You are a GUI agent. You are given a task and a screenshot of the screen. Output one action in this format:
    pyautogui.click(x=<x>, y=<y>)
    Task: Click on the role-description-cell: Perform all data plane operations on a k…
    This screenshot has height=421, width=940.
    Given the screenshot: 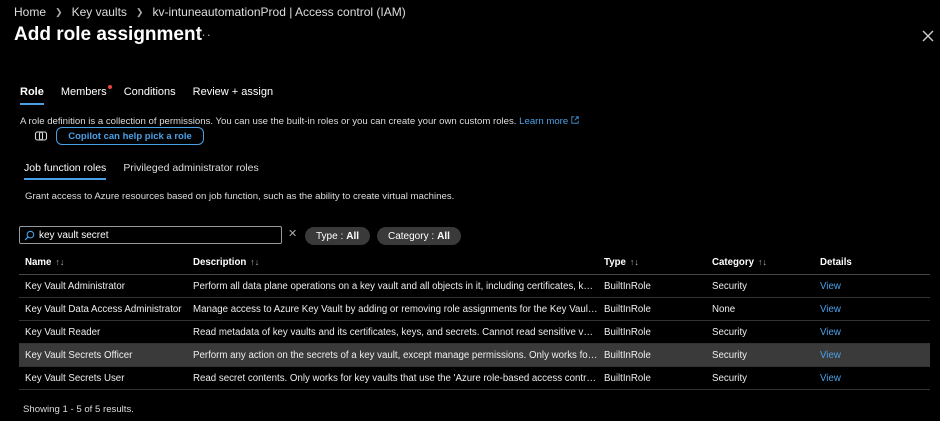 What is the action you would take?
    pyautogui.click(x=395, y=286)
    